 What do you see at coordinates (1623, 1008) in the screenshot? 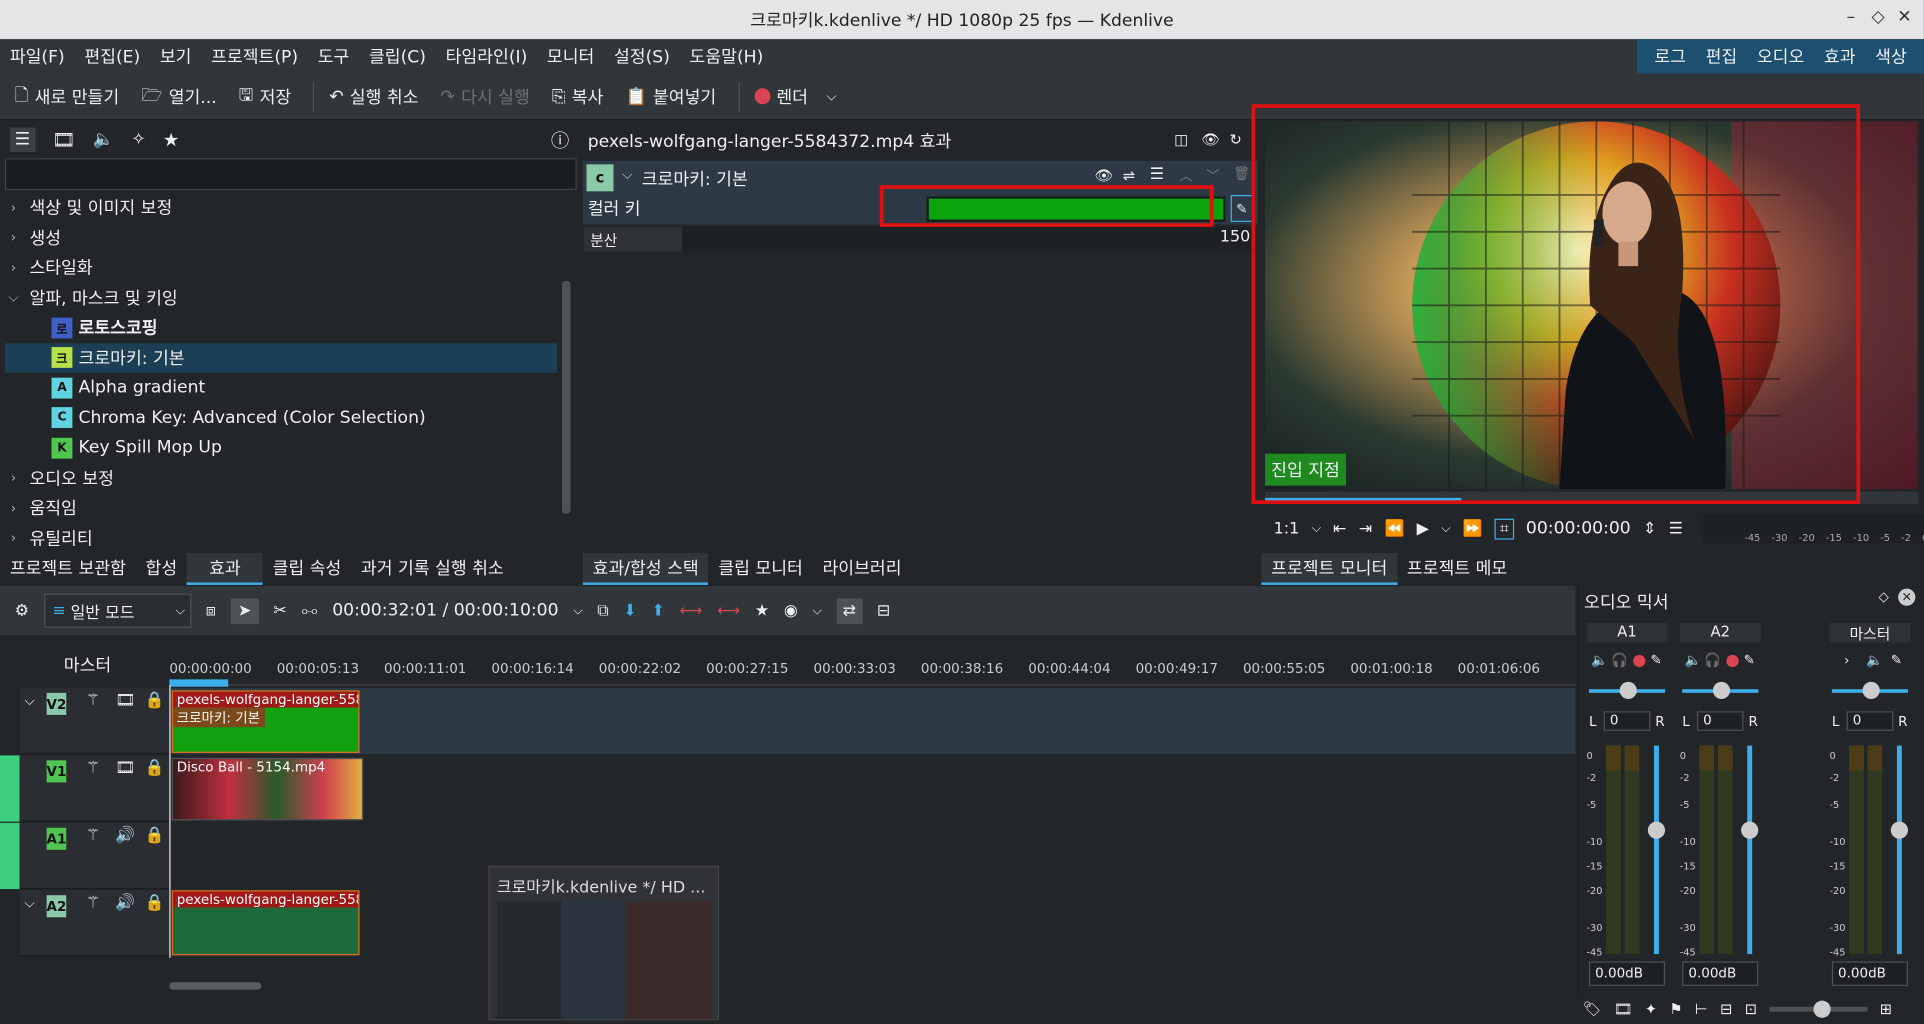
I see `video-thumbnails-icon: 🎞` at bounding box center [1623, 1008].